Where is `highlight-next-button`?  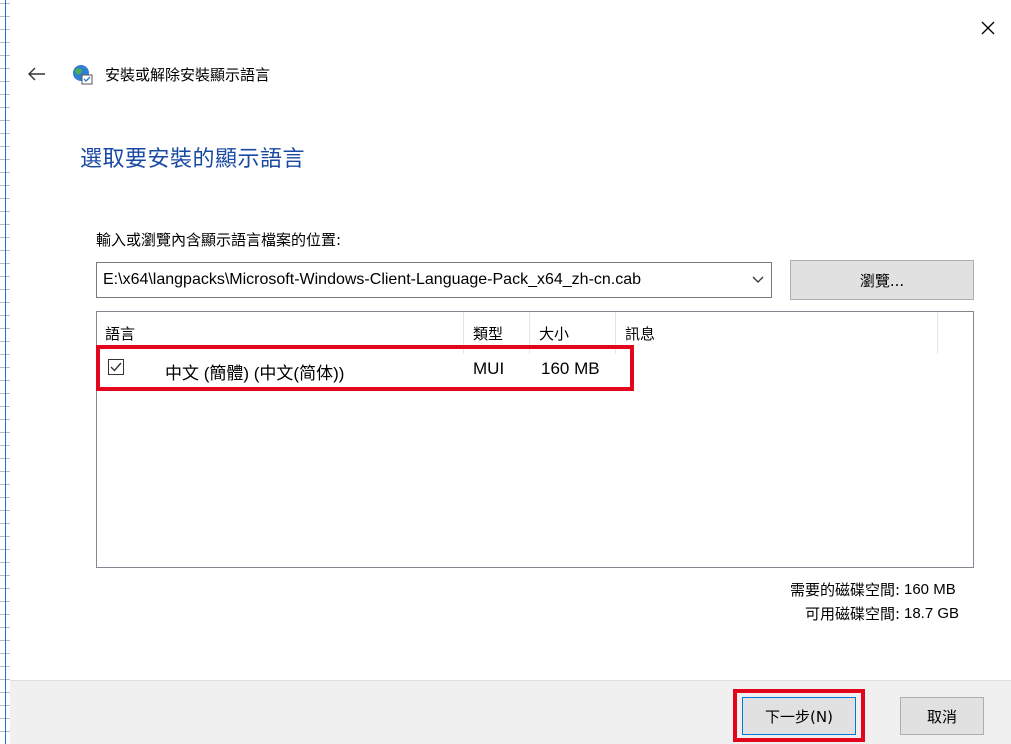 highlight-next-button is located at coordinates (799, 715).